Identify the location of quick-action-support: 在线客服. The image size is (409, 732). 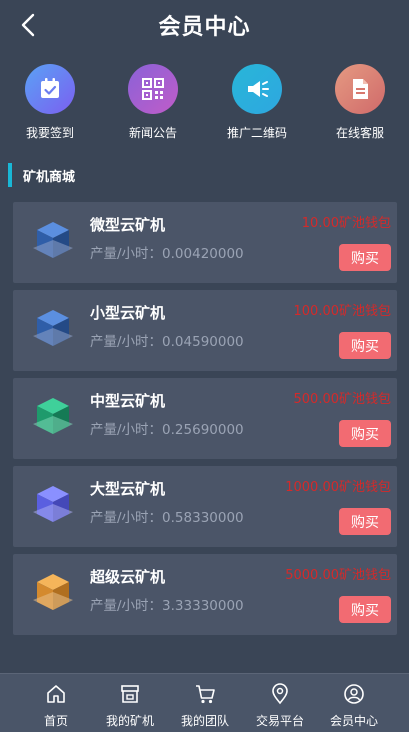
(359, 102).